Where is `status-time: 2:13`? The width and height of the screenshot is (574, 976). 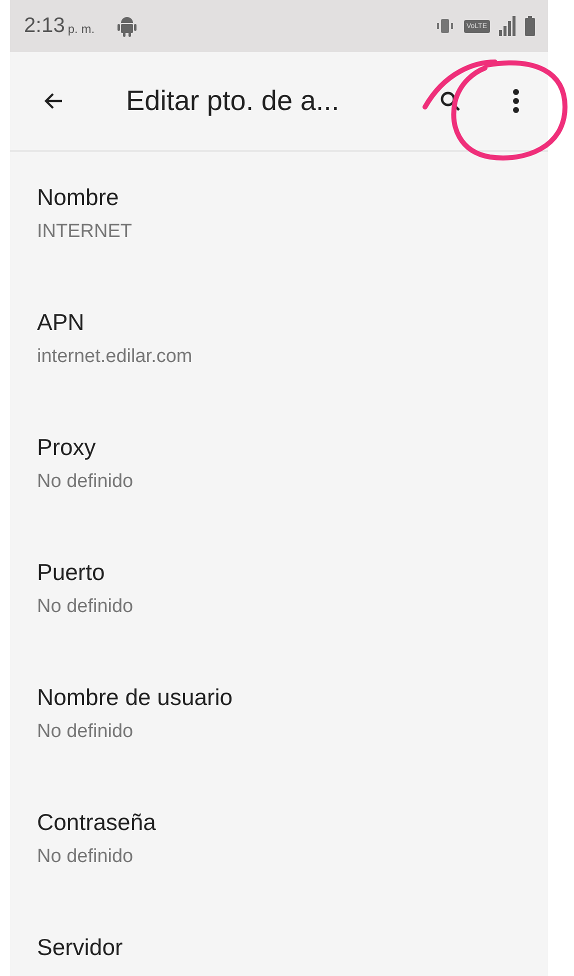 status-time: 2:13 is located at coordinates (44, 26).